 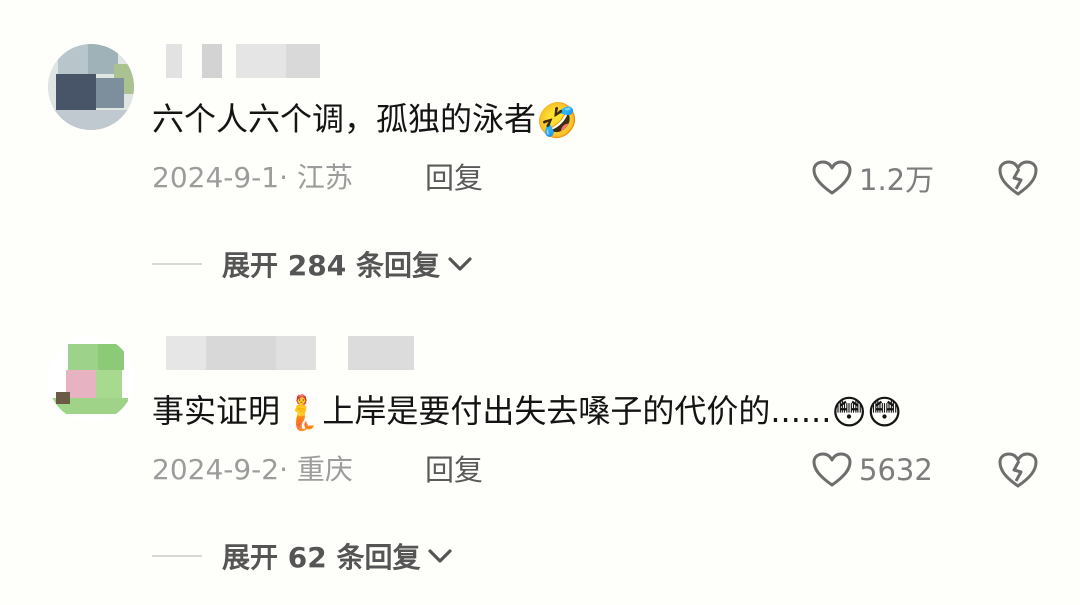 What do you see at coordinates (301, 413) in the screenshot?
I see `merperson-icon: 🧜` at bounding box center [301, 413].